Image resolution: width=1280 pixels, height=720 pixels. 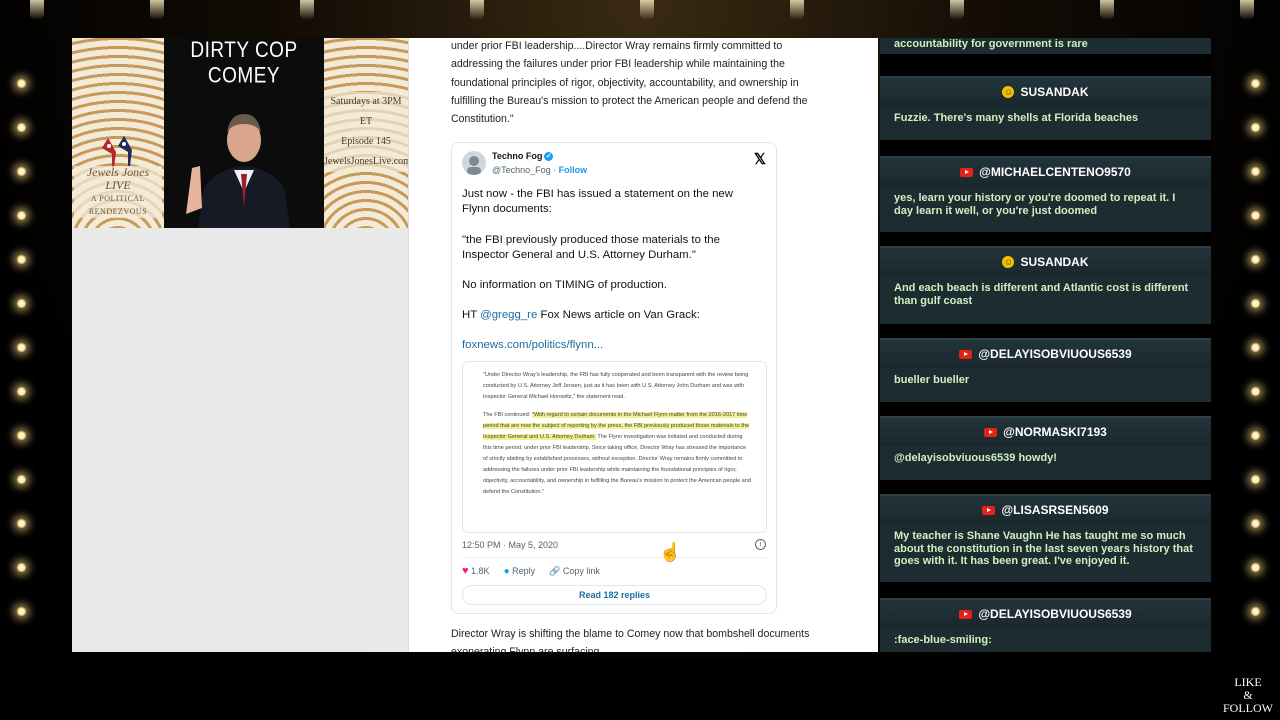 I want to click on video-title: DIRTY COP COMEY, so click(x=244, y=63).